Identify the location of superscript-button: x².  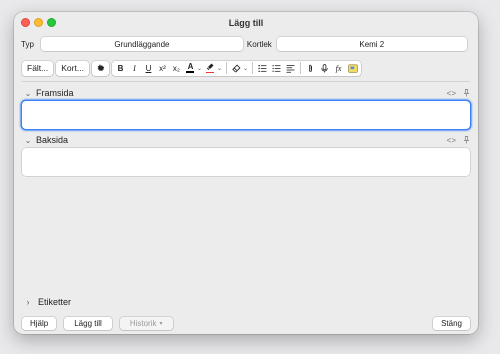
(162, 68).